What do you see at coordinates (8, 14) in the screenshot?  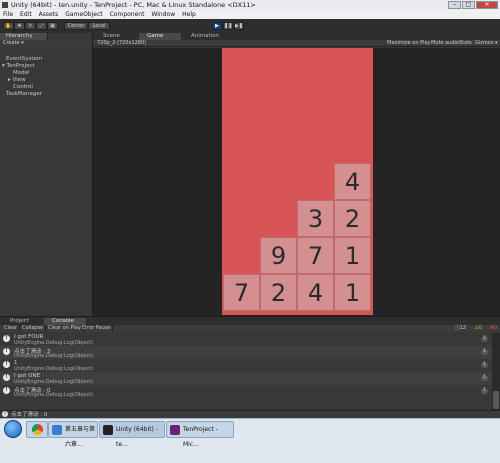 I see `menu-file: File` at bounding box center [8, 14].